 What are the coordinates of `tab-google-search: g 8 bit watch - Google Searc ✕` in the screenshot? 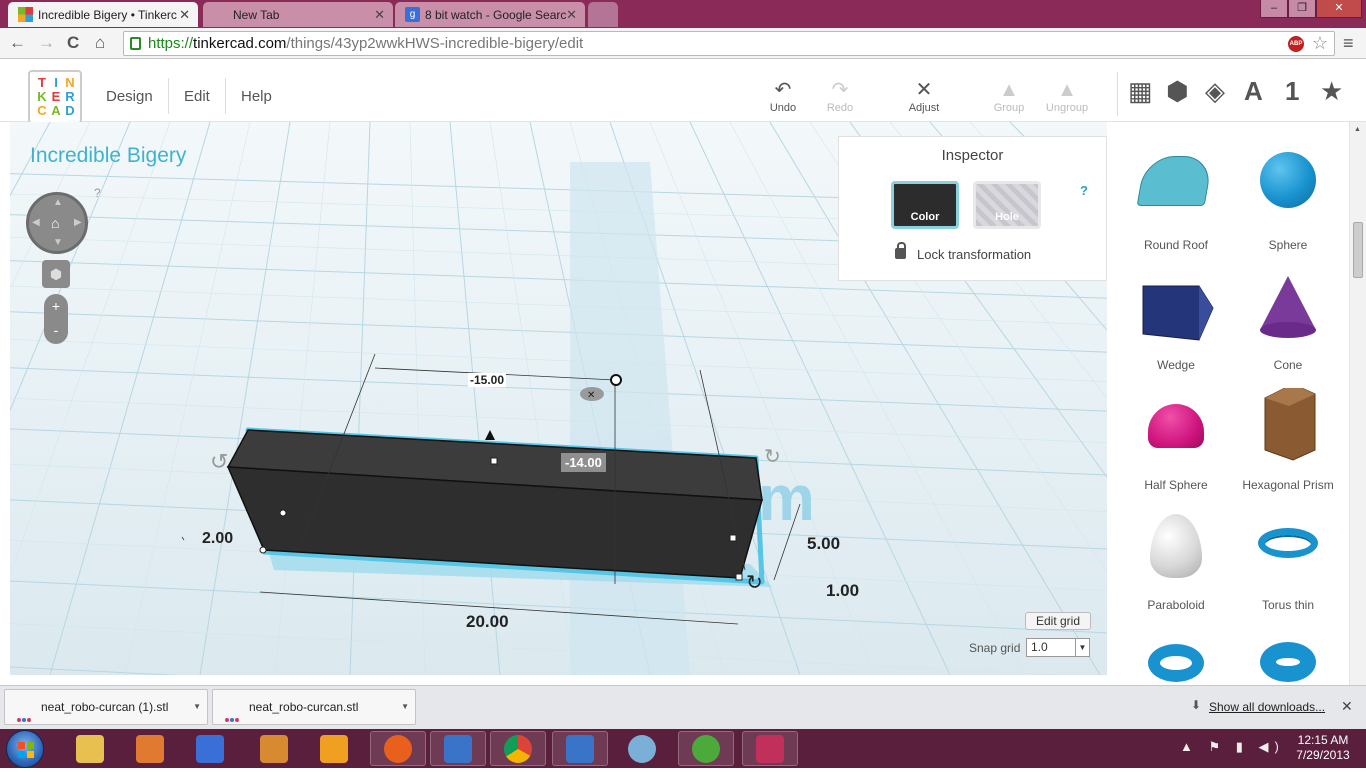 It's located at (490, 14).